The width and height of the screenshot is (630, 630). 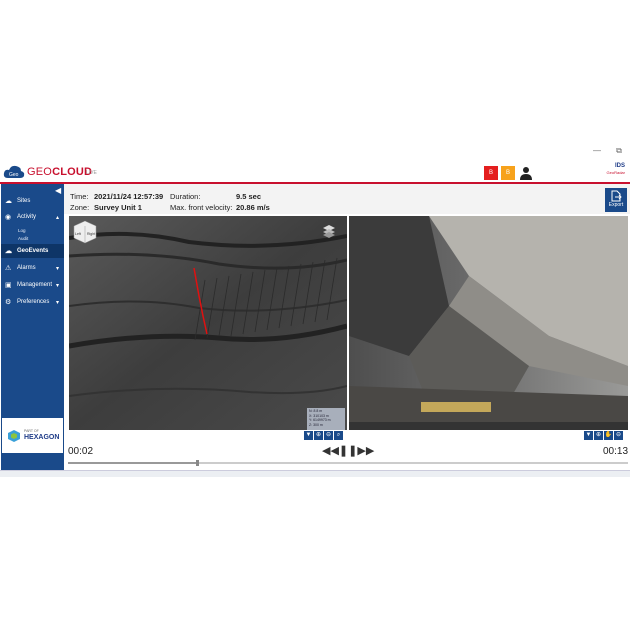 What do you see at coordinates (615, 172) in the screenshot?
I see `ids-subtitle: GeoRadar` at bounding box center [615, 172].